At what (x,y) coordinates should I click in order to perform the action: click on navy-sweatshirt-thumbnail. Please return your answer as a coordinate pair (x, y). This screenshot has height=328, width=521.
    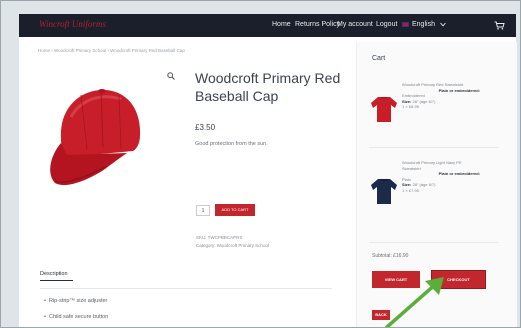
    Looking at the image, I should click on (384, 191).